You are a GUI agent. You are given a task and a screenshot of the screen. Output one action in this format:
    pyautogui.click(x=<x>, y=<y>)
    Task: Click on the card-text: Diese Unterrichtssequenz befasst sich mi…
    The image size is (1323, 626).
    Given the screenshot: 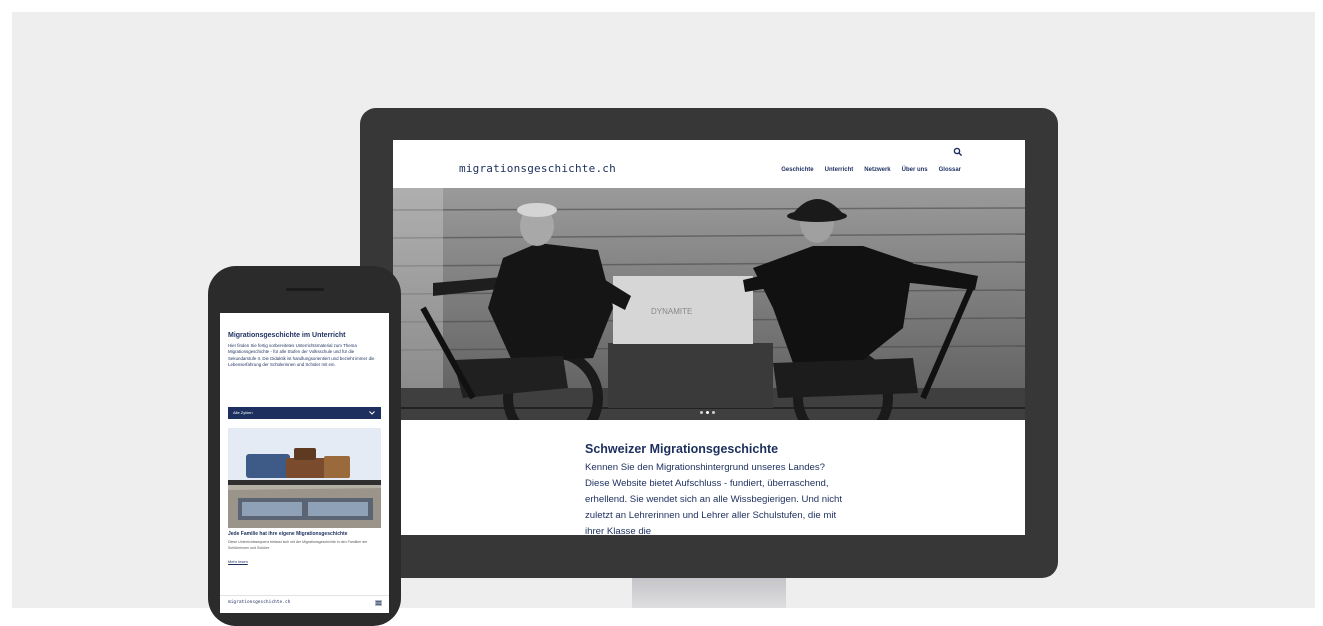 What is the action you would take?
    pyautogui.click(x=298, y=545)
    